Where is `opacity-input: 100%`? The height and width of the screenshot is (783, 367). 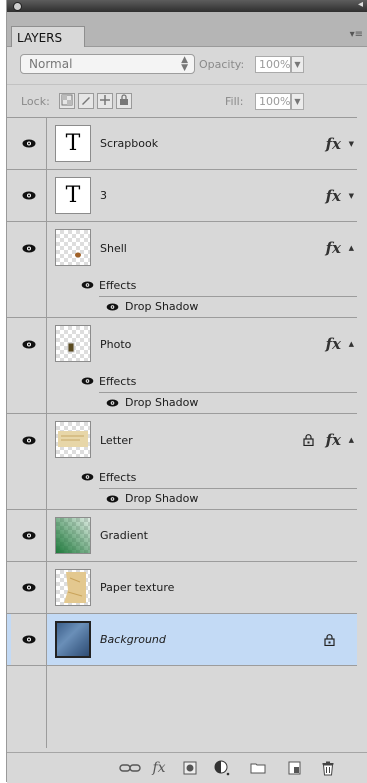 opacity-input: 100% is located at coordinates (273, 64).